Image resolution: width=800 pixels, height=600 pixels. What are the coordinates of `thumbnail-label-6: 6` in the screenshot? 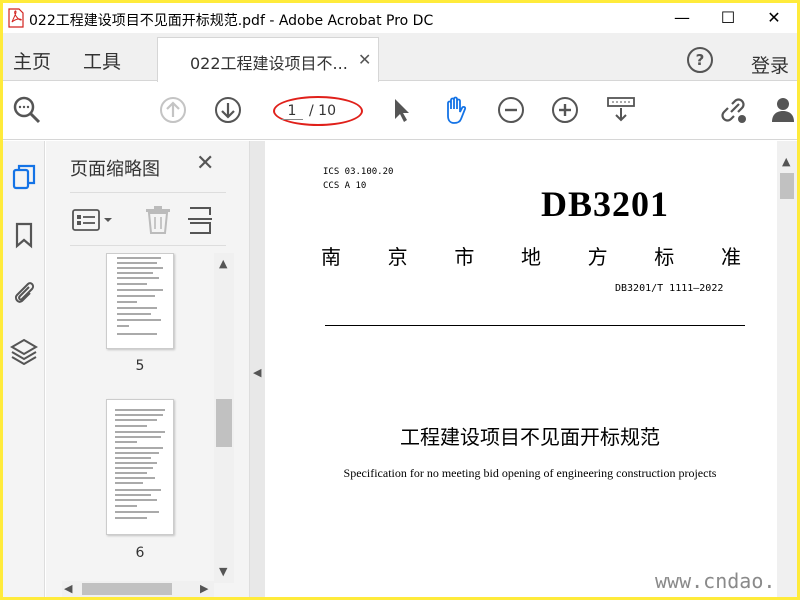 It's located at (140, 553).